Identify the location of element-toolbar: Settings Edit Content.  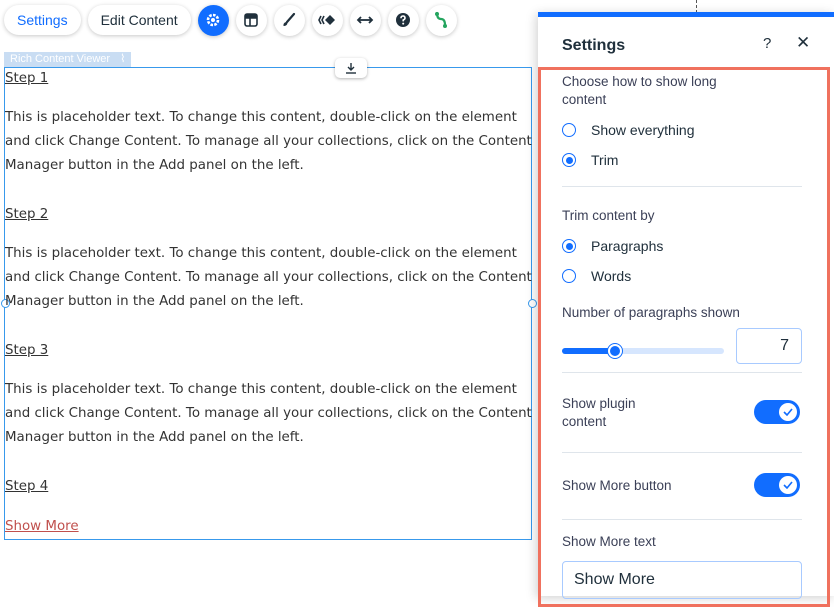
(234, 20).